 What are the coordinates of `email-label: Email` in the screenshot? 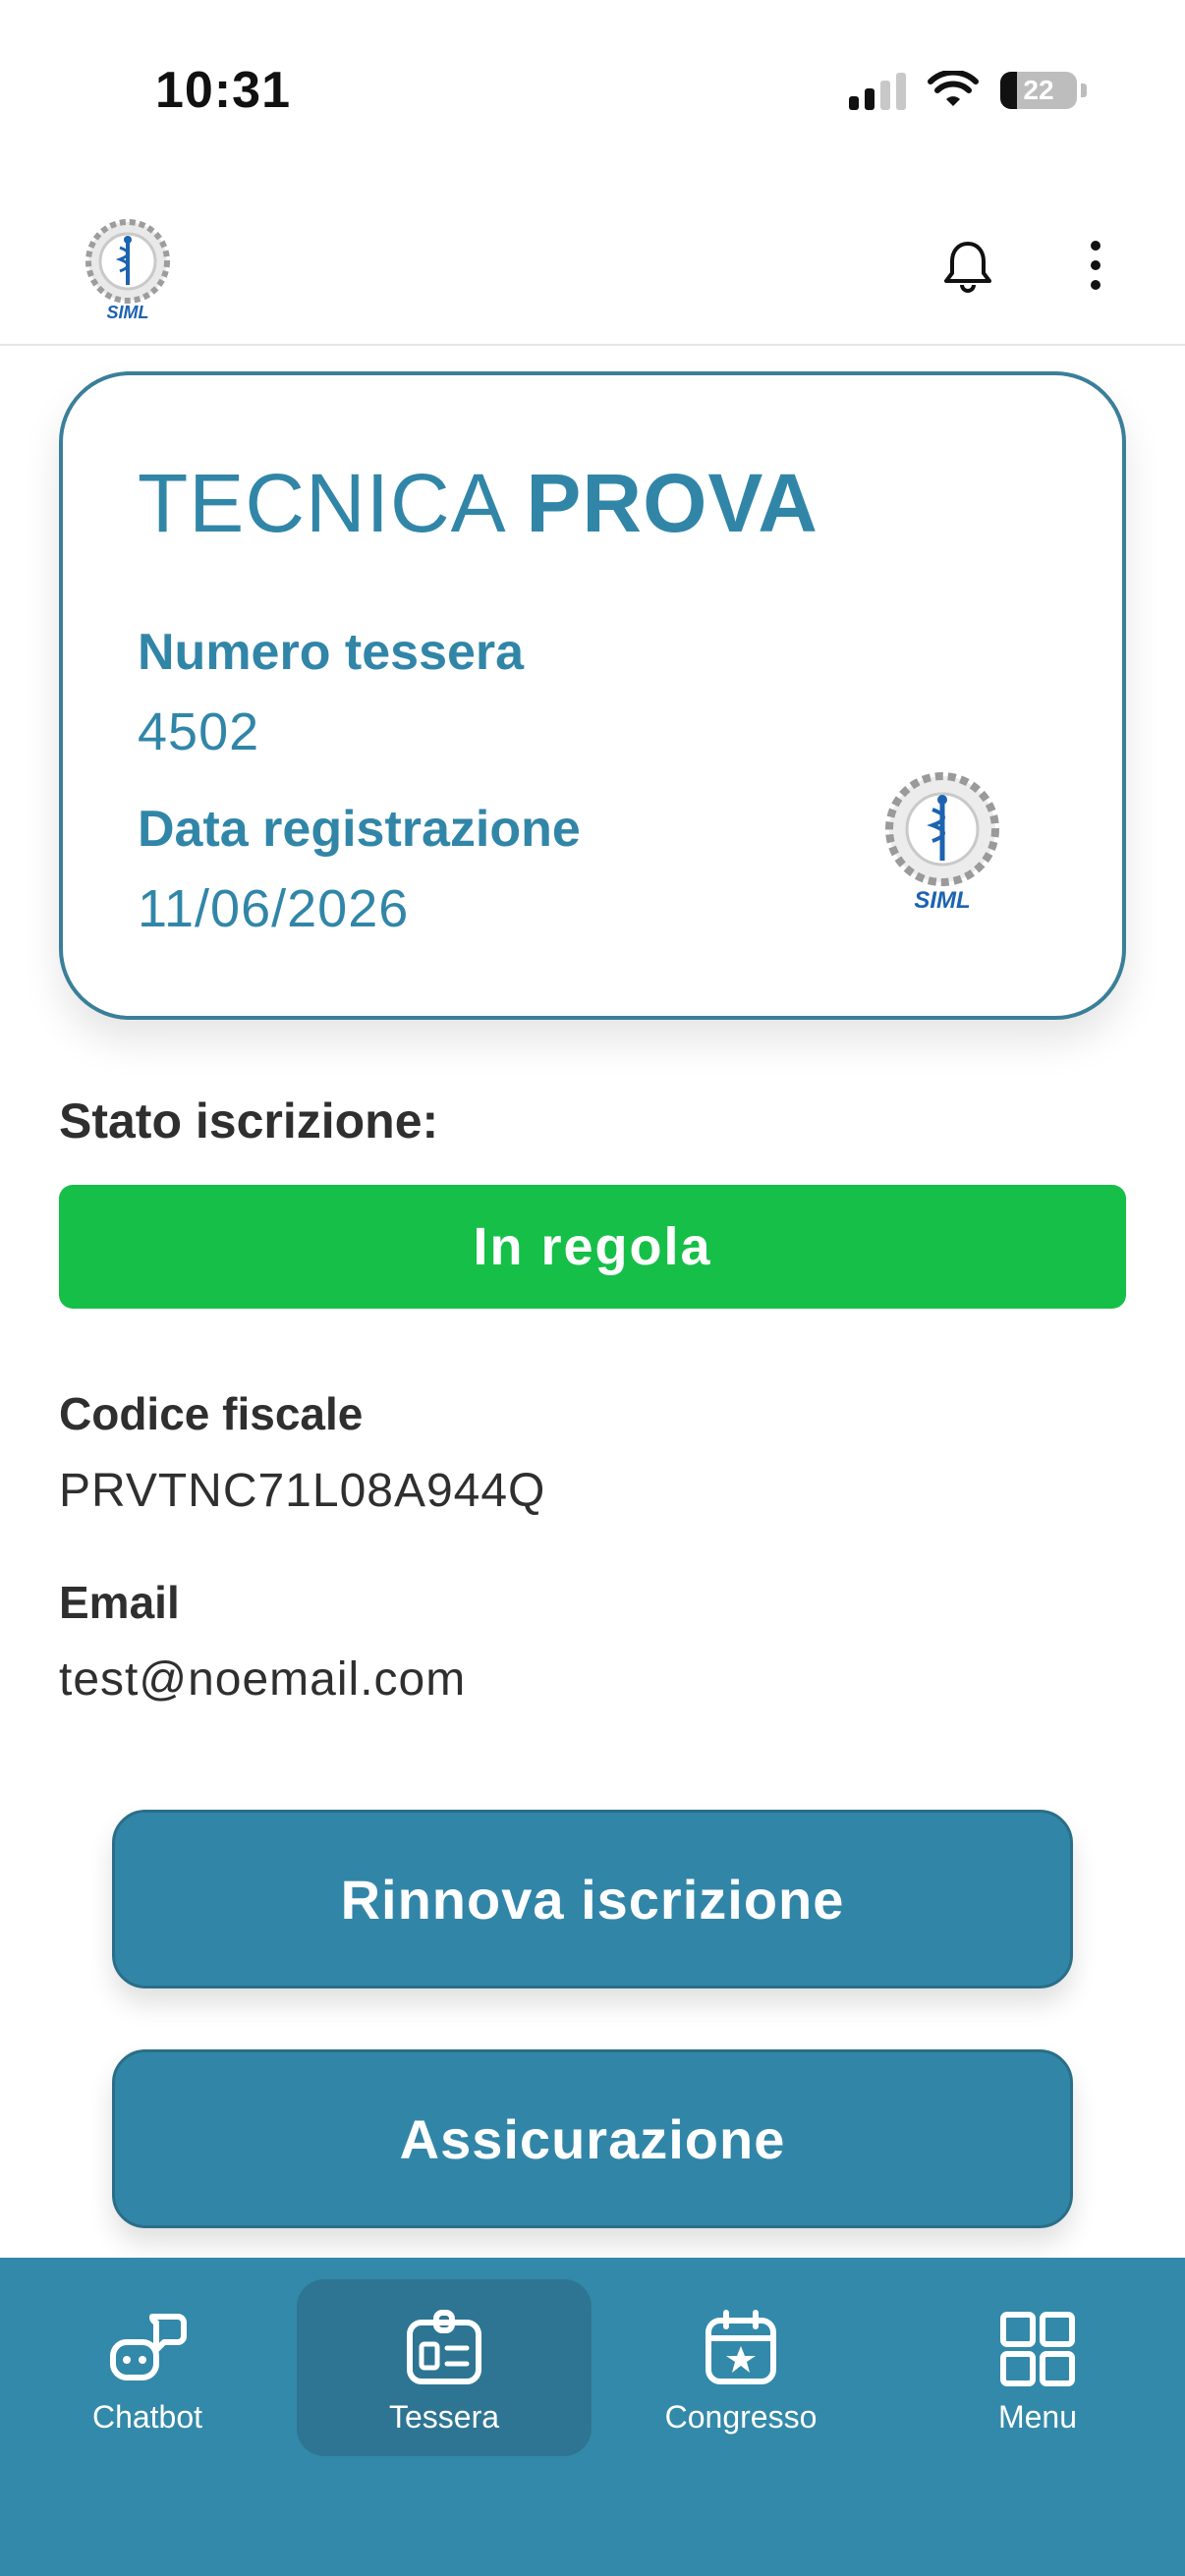 It's located at (120, 1602).